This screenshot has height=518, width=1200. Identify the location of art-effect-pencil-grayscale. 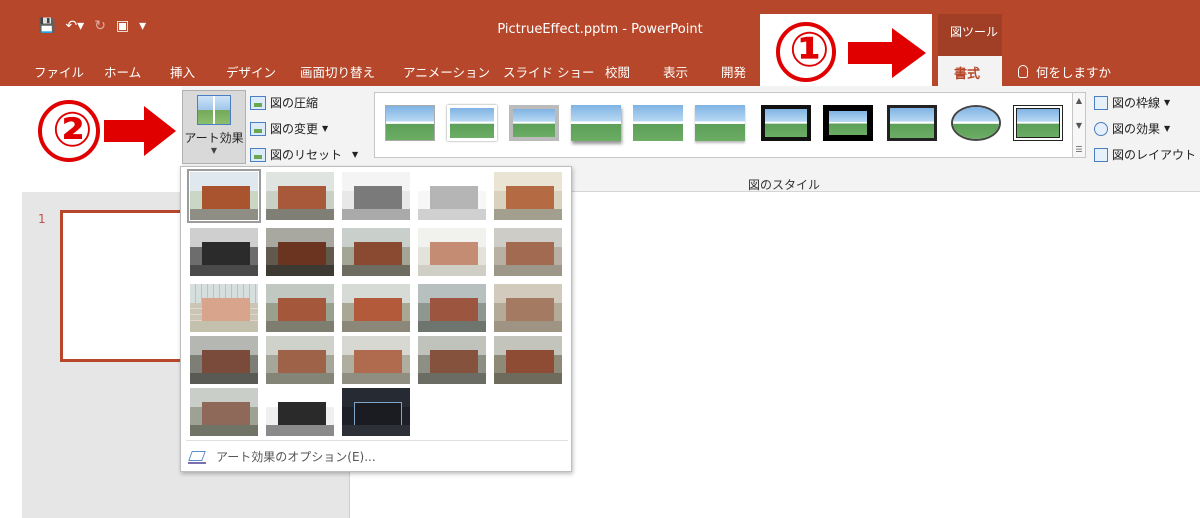
(376, 196).